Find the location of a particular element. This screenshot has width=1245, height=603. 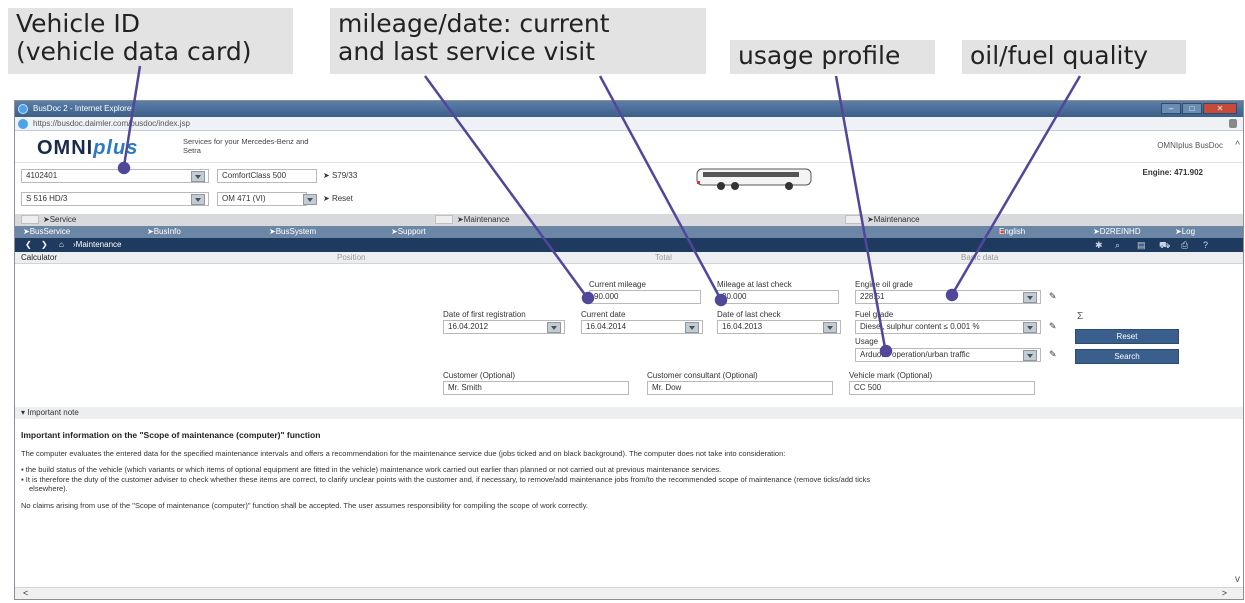

service-section: ➤ Service is located at coordinates (48, 220).